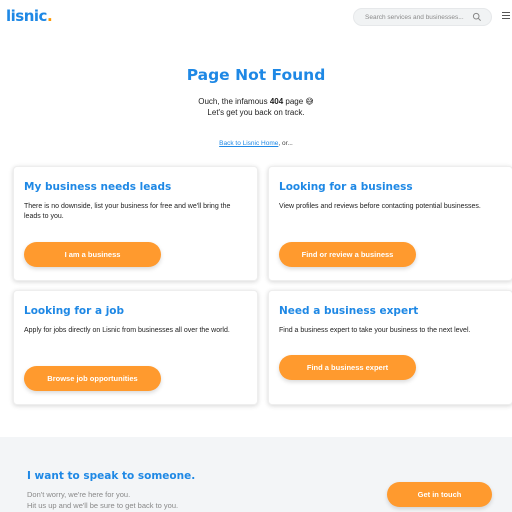  Describe the element at coordinates (298, 101) in the screenshot. I see `error-message-suffix: page 😅` at that location.